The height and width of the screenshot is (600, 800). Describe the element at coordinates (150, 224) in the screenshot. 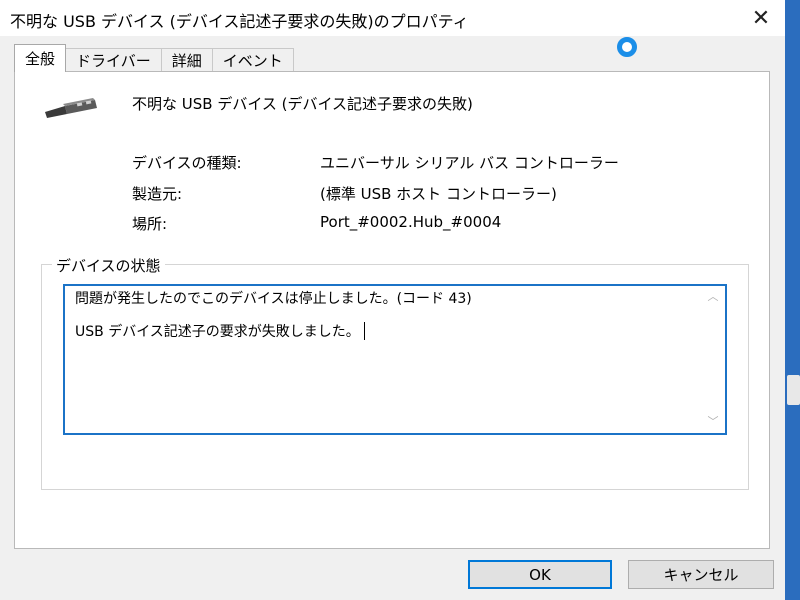

I see `location-label: 場所:` at that location.